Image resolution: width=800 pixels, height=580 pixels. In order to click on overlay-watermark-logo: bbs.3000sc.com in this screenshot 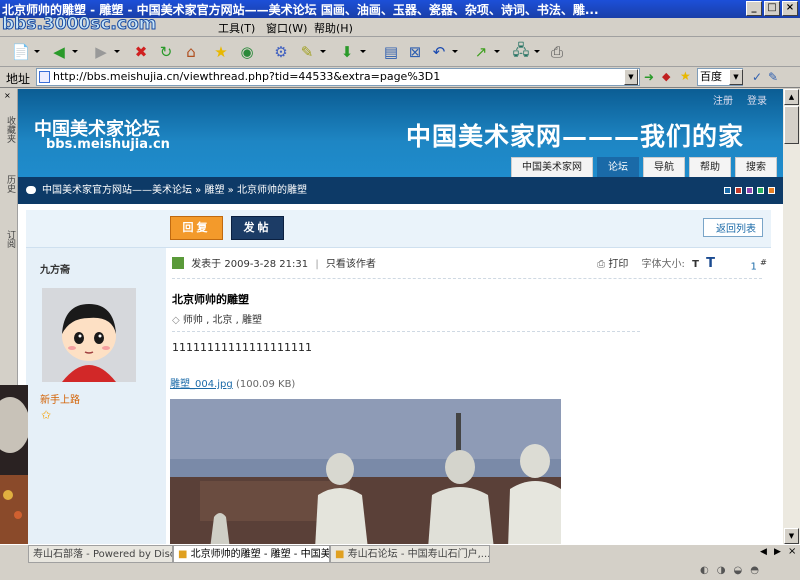, I will do `click(79, 24)`.